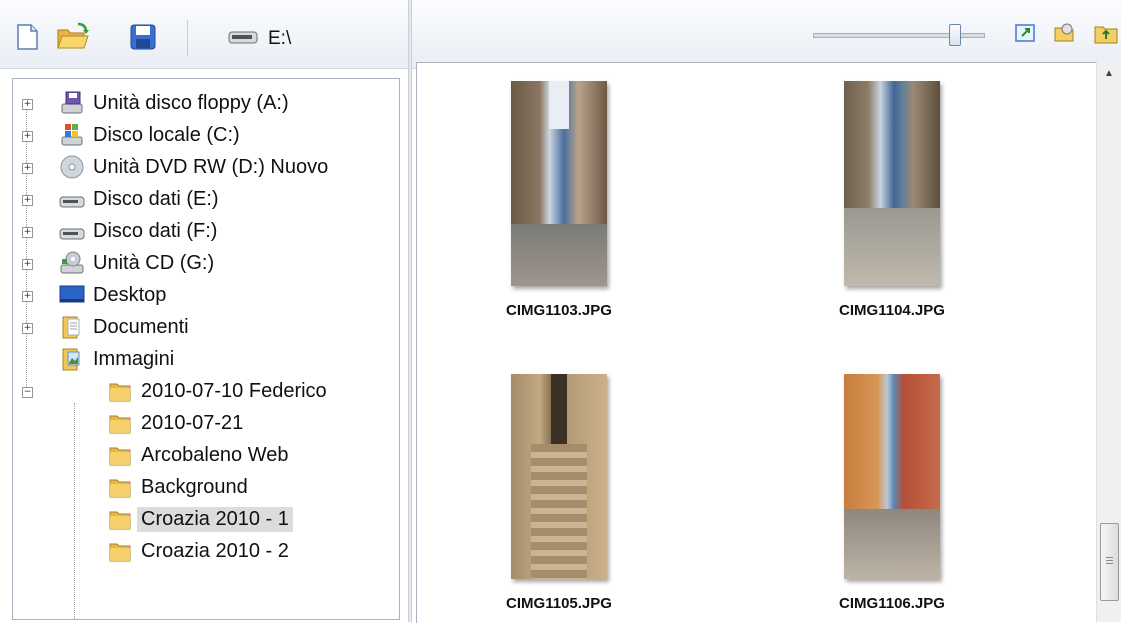  What do you see at coordinates (72, 135) in the screenshot?
I see `windows-drive-icon` at bounding box center [72, 135].